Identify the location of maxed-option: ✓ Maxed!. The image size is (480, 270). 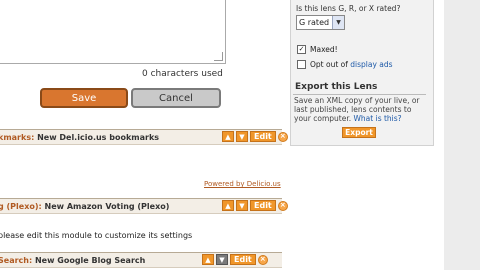
(317, 49).